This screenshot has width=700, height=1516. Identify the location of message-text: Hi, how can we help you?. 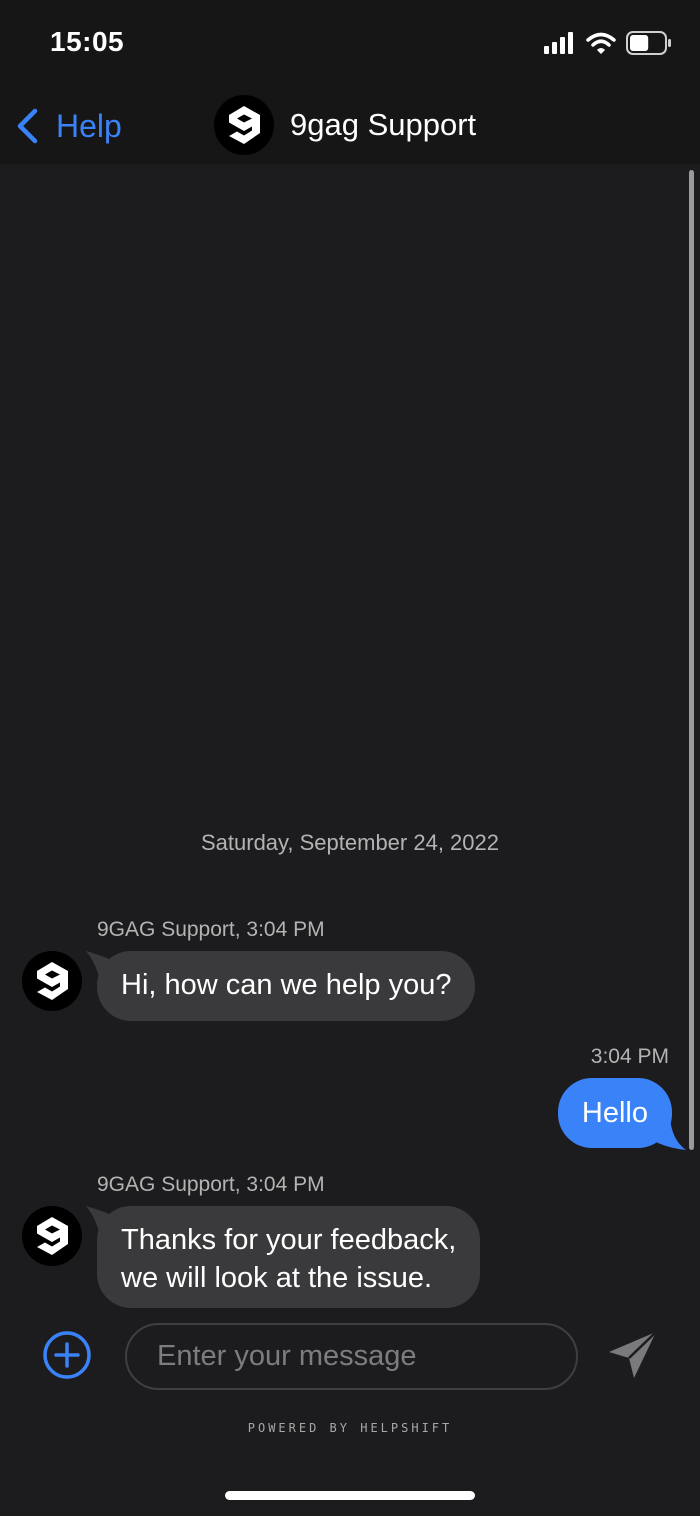
(286, 985).